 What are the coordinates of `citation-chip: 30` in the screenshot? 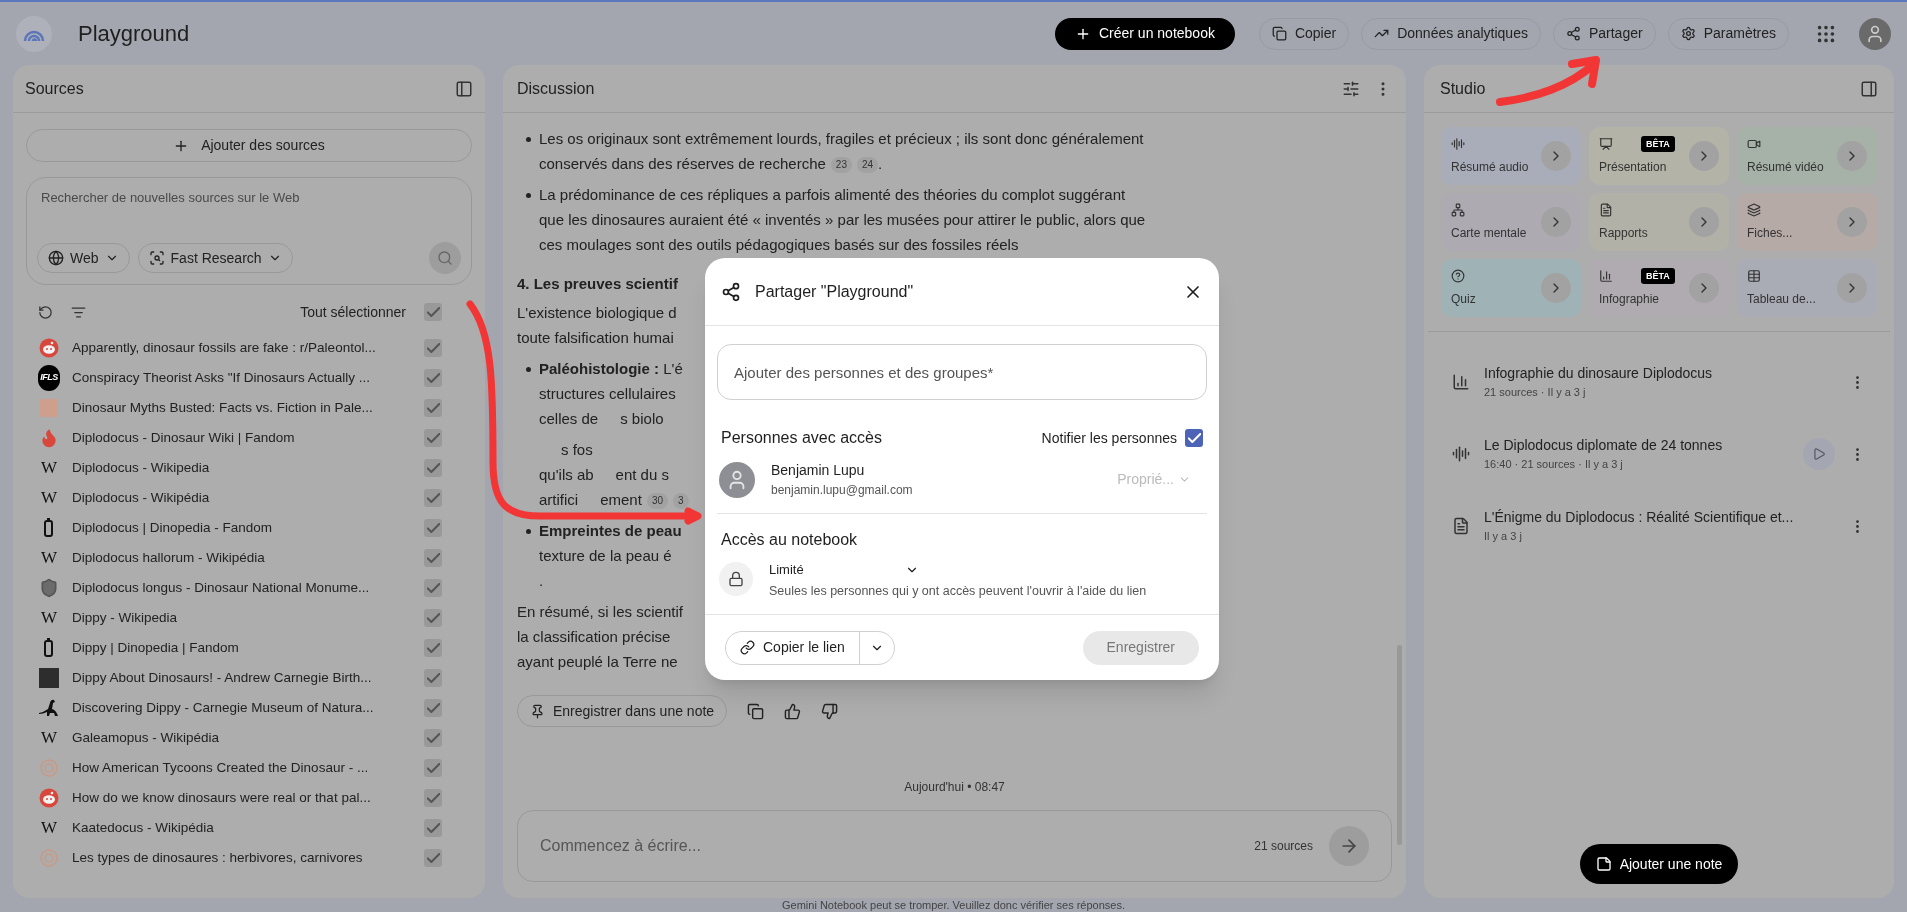 It's located at (657, 500).